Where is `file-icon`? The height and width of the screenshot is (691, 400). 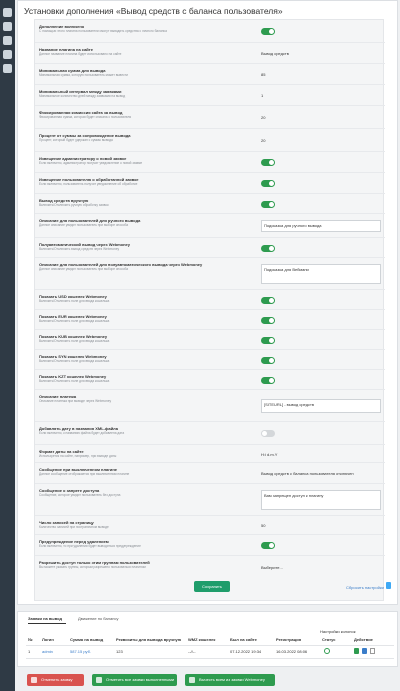
file-icon is located at coordinates (7, 12).